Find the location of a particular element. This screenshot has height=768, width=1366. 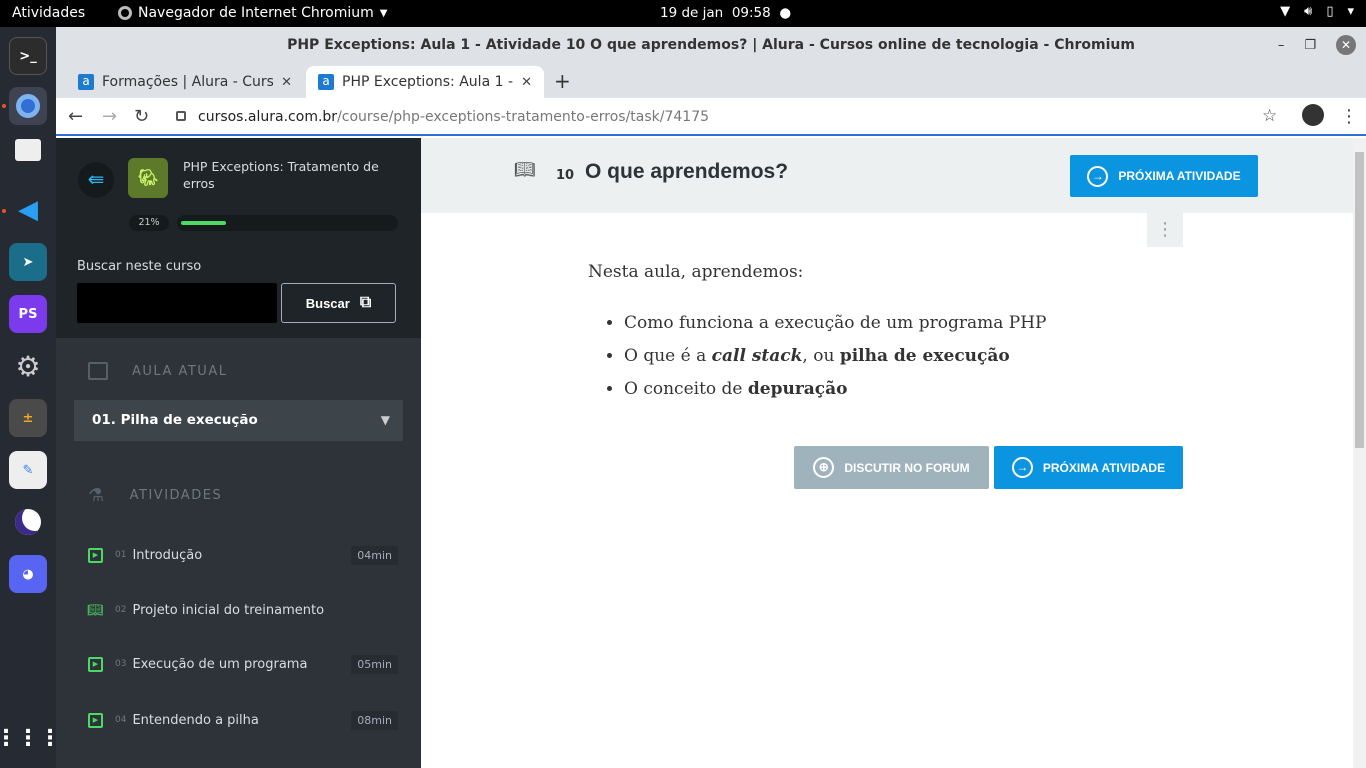

tab-php-exceptions: a PHP Exceptions: Aula 1 - Atividade ✕ is located at coordinates (425, 82).